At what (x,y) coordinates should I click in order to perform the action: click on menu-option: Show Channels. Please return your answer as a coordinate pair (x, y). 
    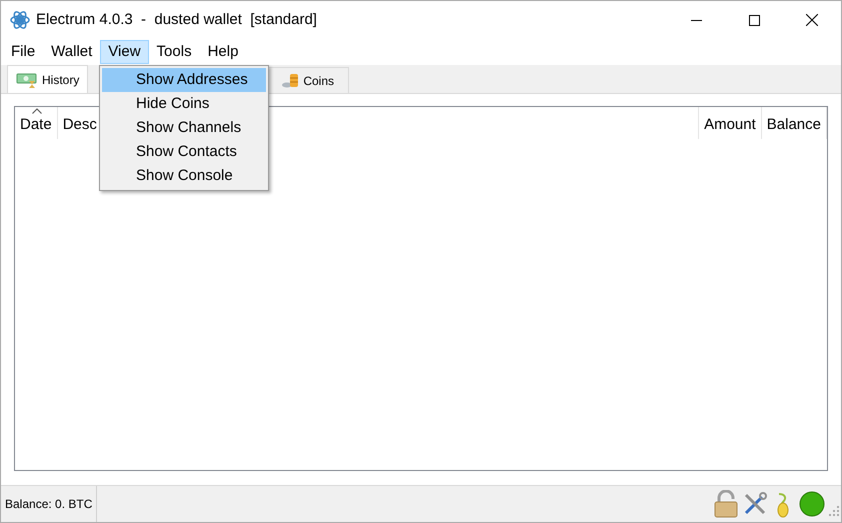
    Looking at the image, I should click on (184, 128).